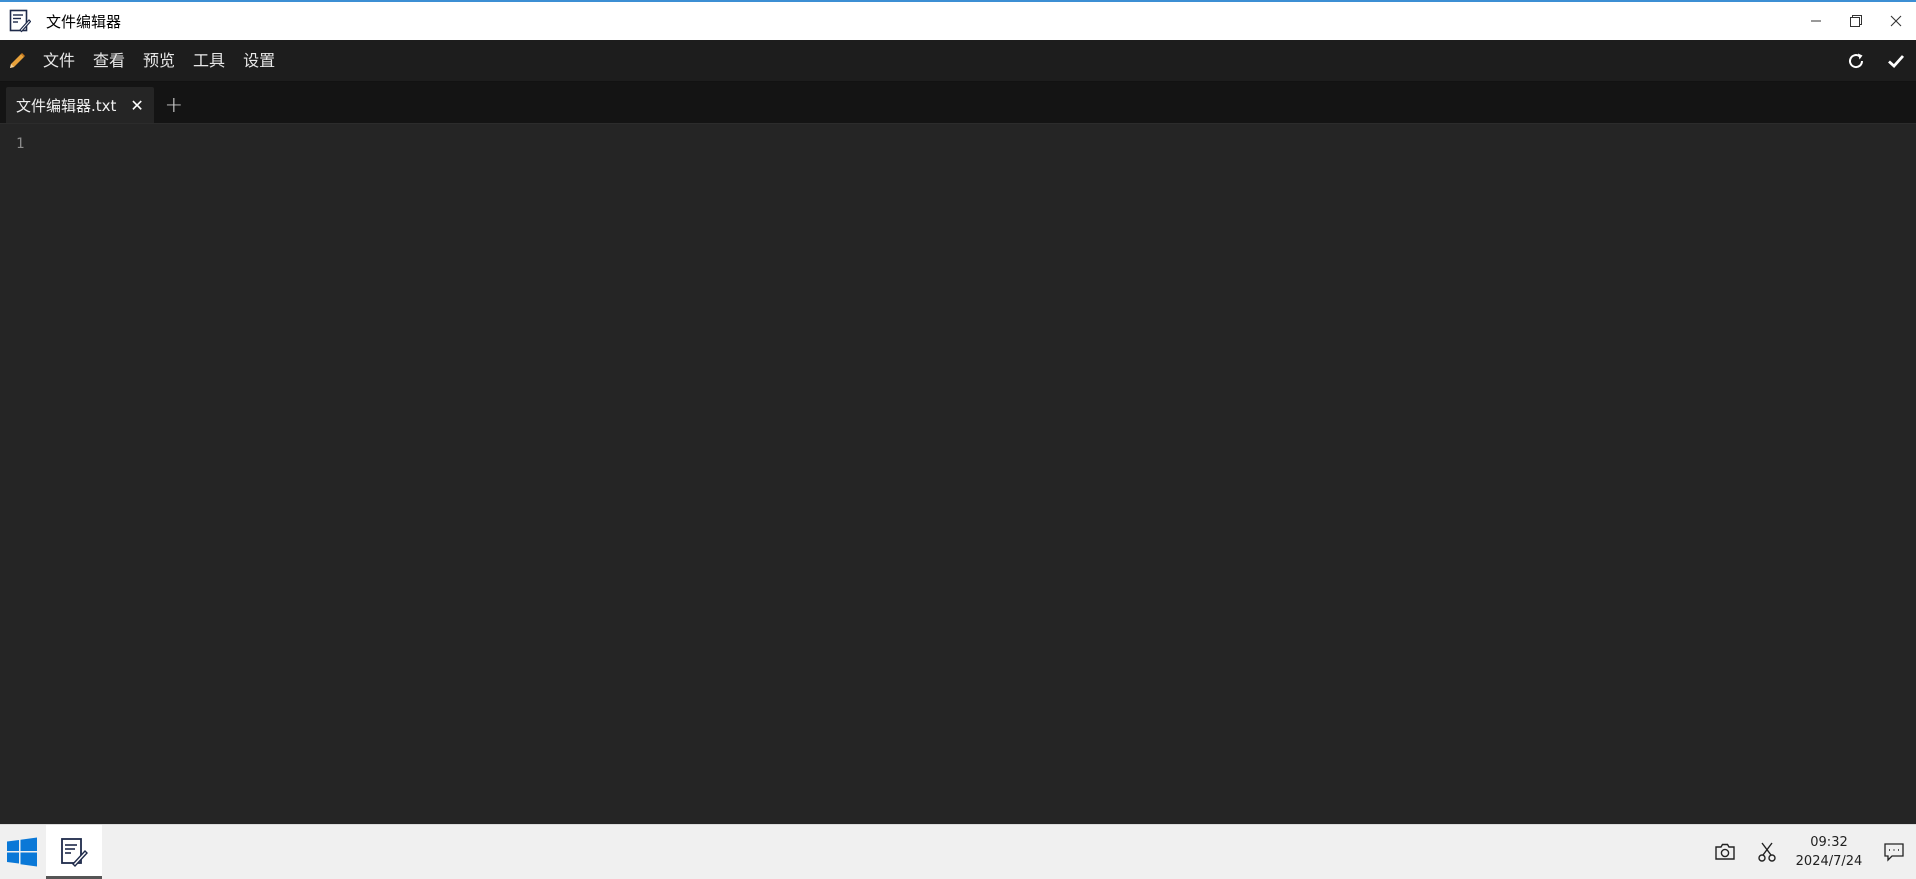 Image resolution: width=1916 pixels, height=879 pixels. I want to click on confirm-button, so click(1896, 61).